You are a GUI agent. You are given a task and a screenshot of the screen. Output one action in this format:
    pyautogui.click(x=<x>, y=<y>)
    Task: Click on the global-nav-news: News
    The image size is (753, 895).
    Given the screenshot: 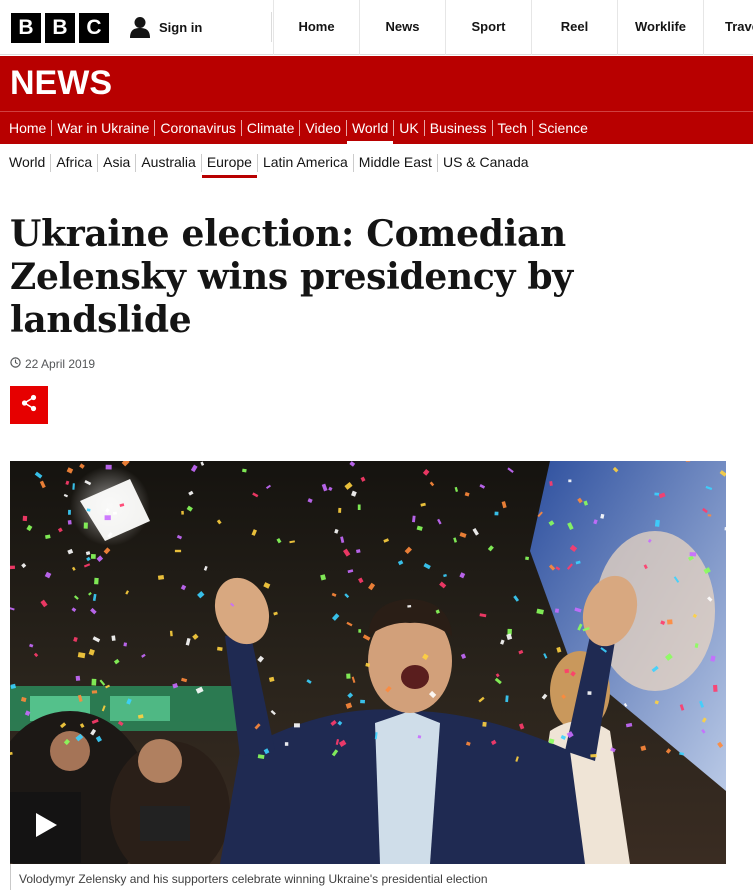 What is the action you would take?
    pyautogui.click(x=402, y=27)
    